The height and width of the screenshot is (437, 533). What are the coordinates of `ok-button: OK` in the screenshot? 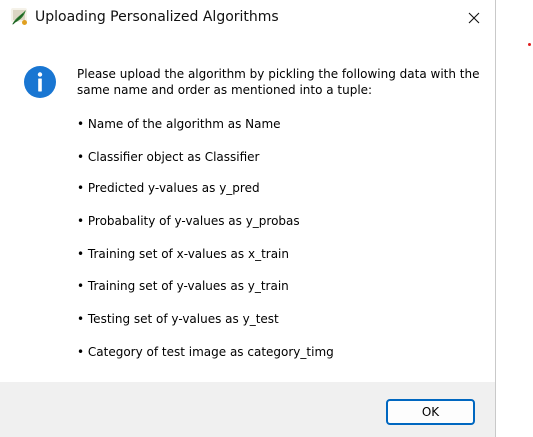 It's located at (430, 412).